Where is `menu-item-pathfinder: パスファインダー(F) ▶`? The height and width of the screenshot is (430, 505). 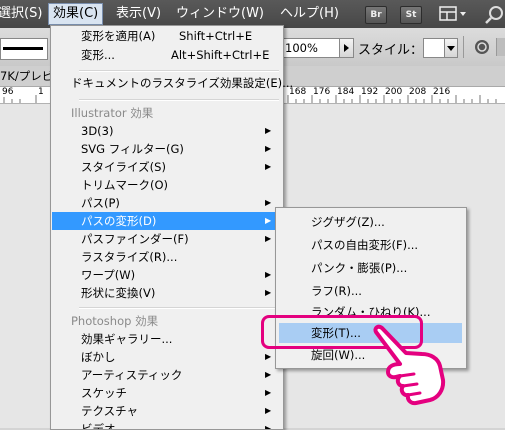
menu-item-pathfinder: パスファインダー(F) ▶ is located at coordinates (167, 239).